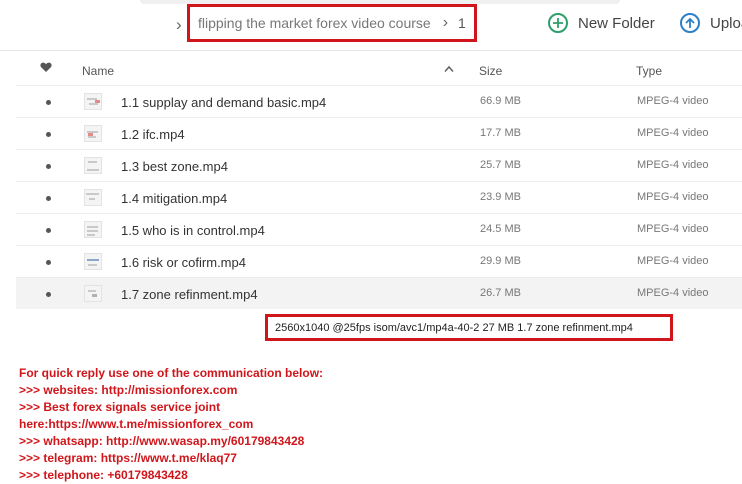  Describe the element at coordinates (98, 71) in the screenshot. I see `column-header-name: Name` at that location.